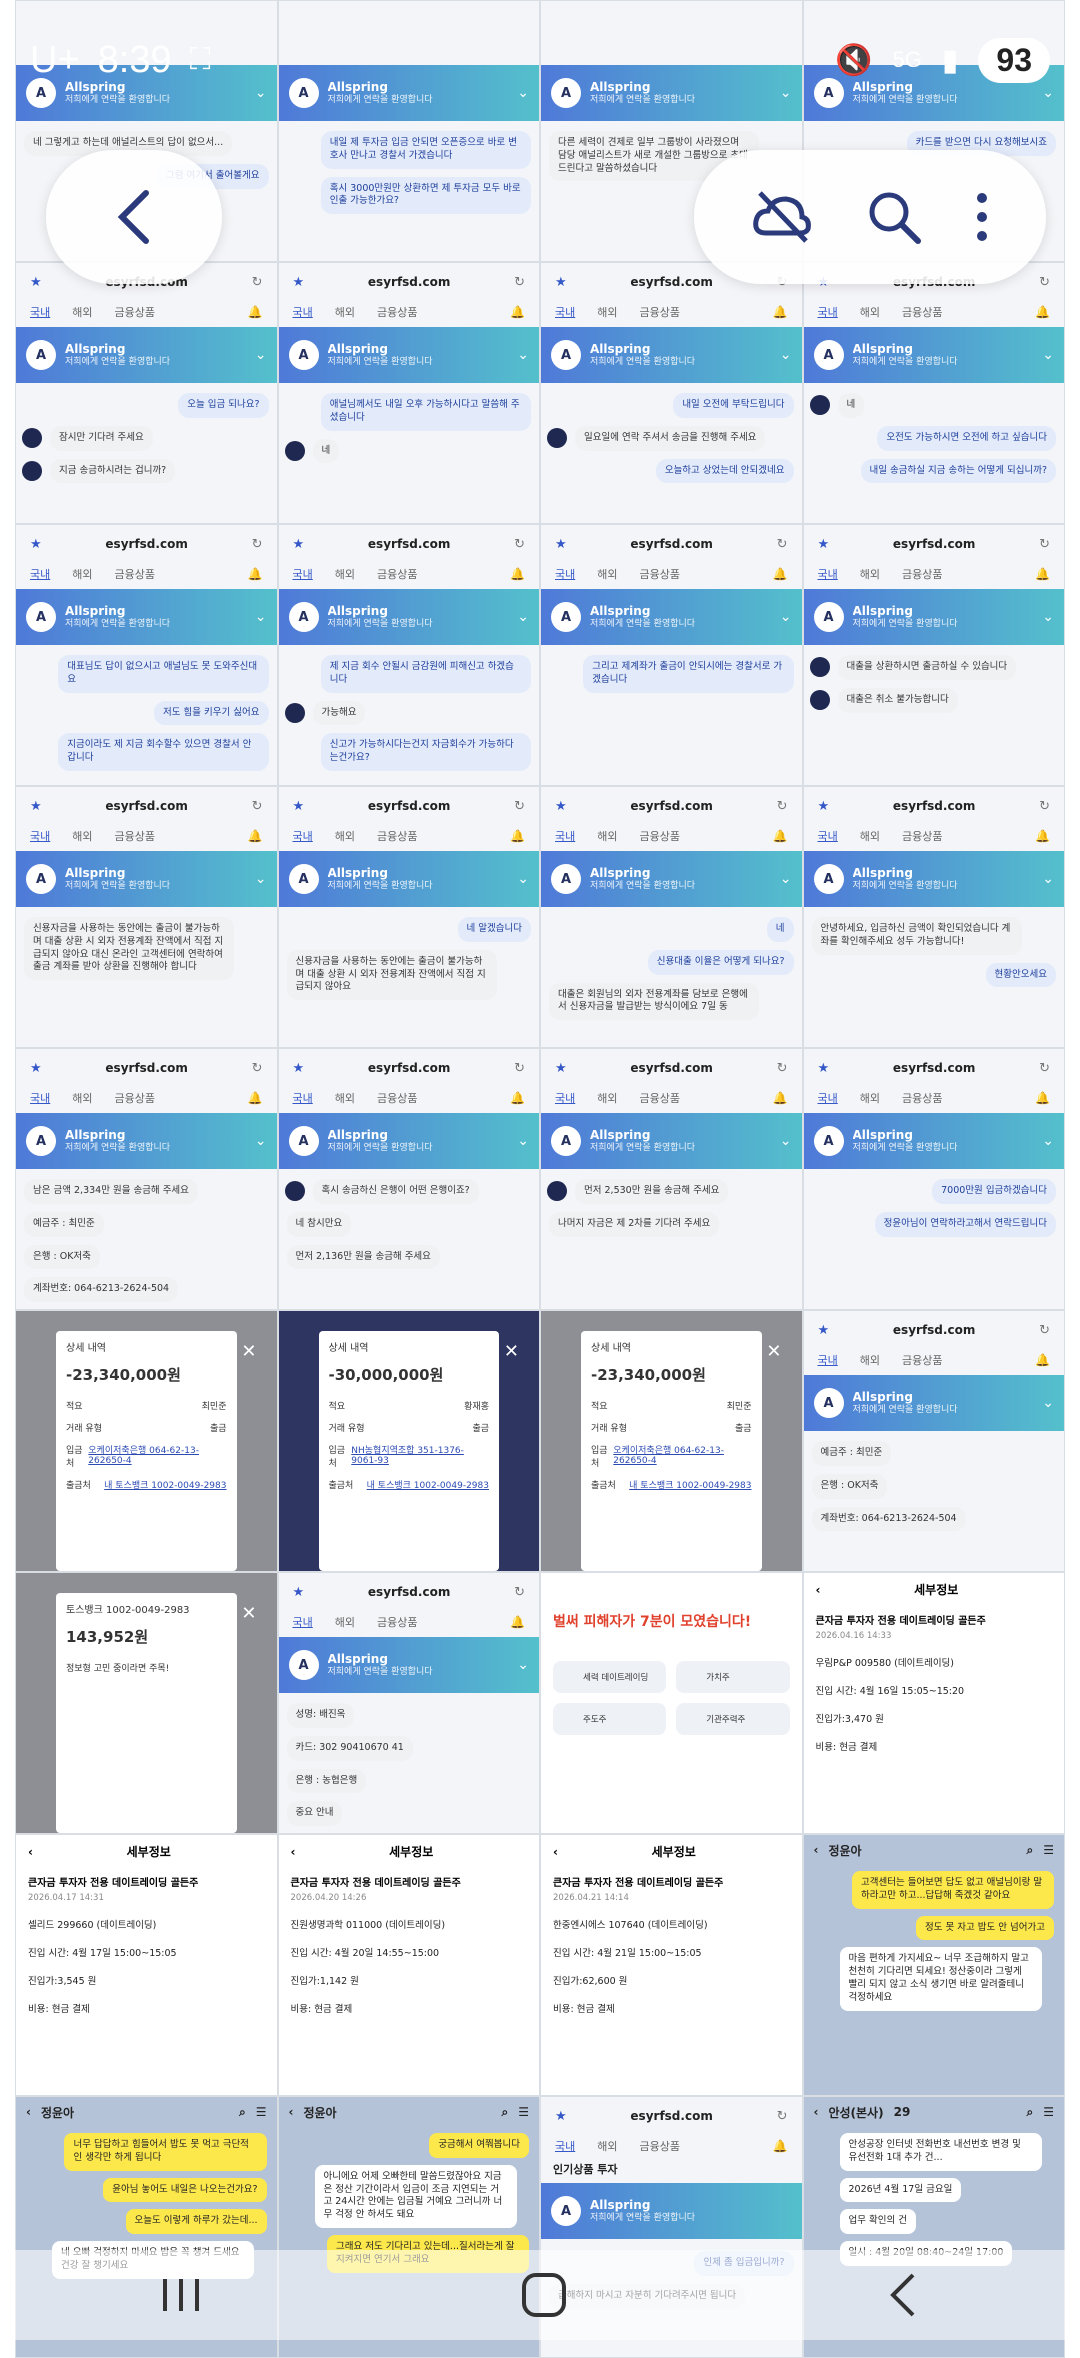 The width and height of the screenshot is (1080, 2358). Describe the element at coordinates (732, 1677) in the screenshot. I see `category-button: 가치주` at that location.